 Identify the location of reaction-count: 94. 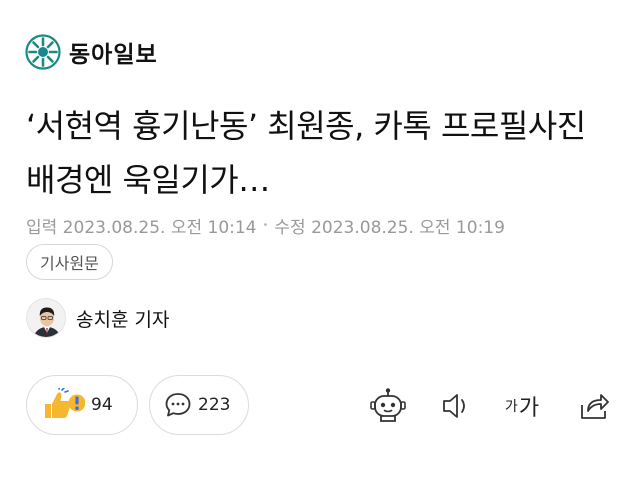
(102, 405).